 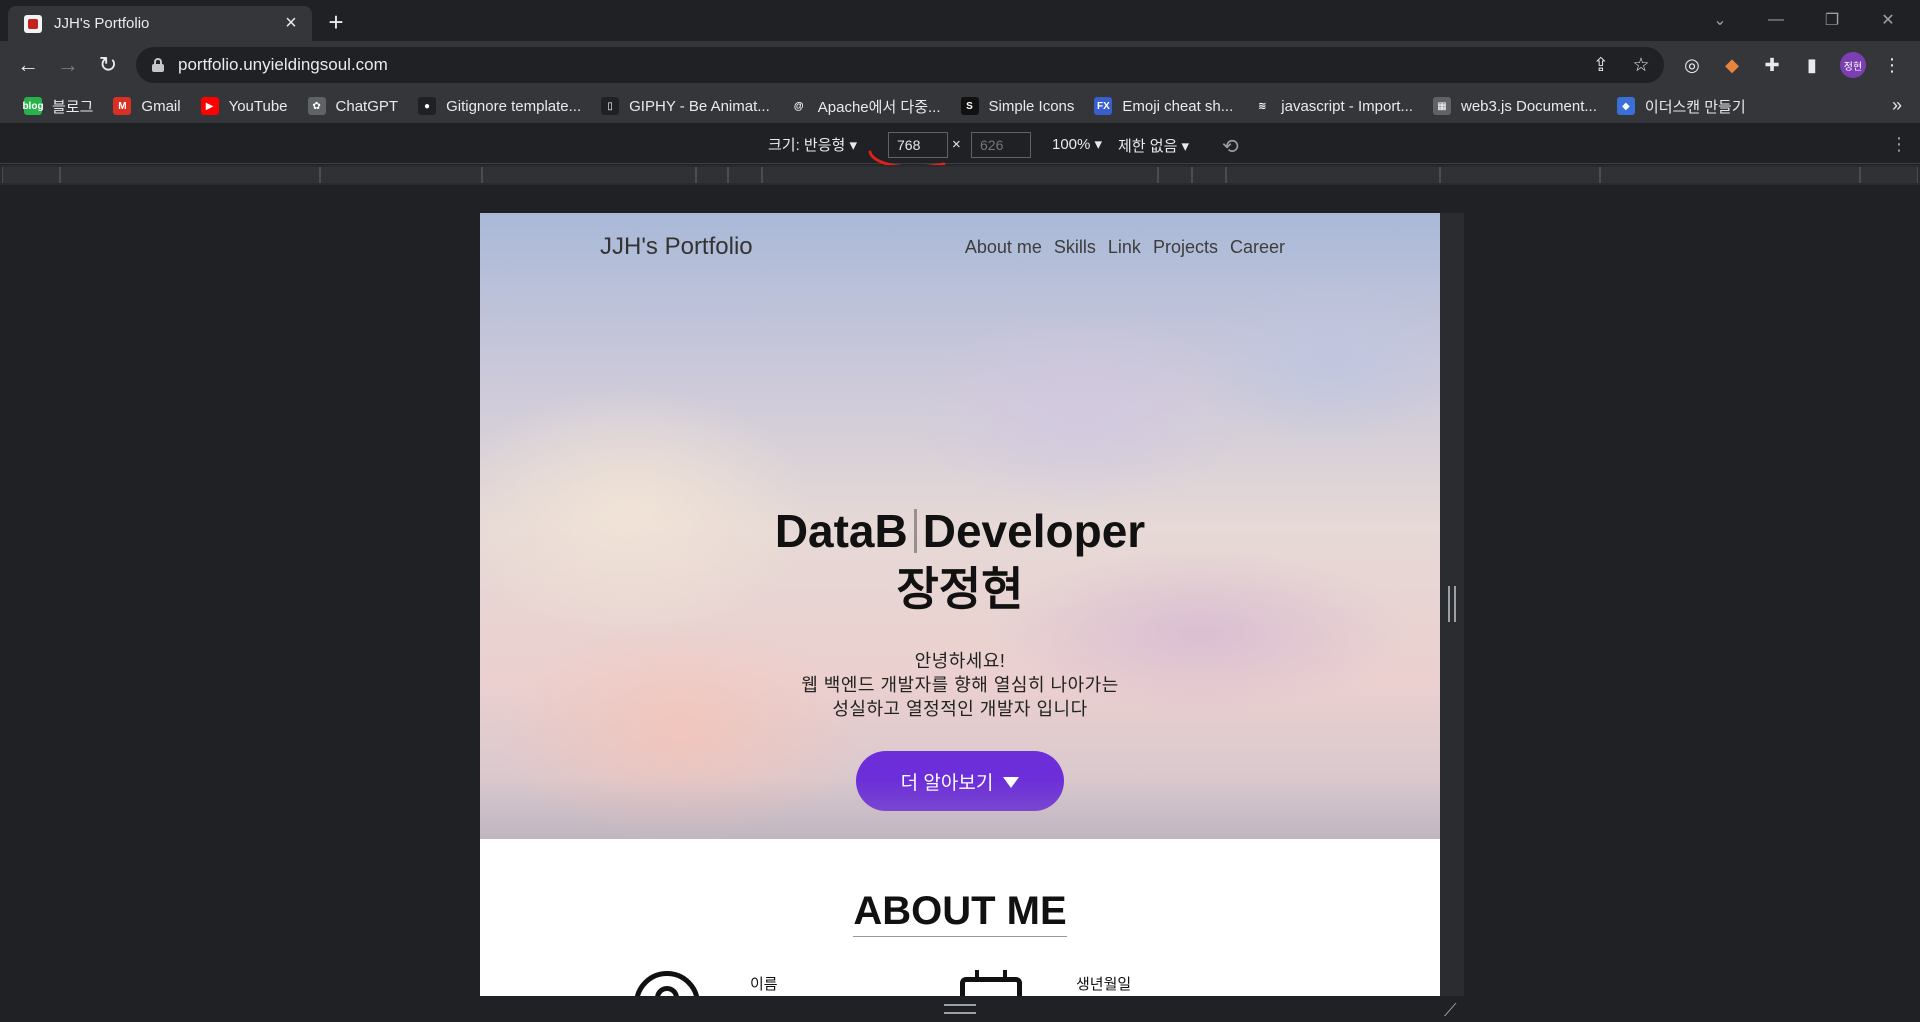 What do you see at coordinates (956, 144) in the screenshot?
I see `times-symbol: ×` at bounding box center [956, 144].